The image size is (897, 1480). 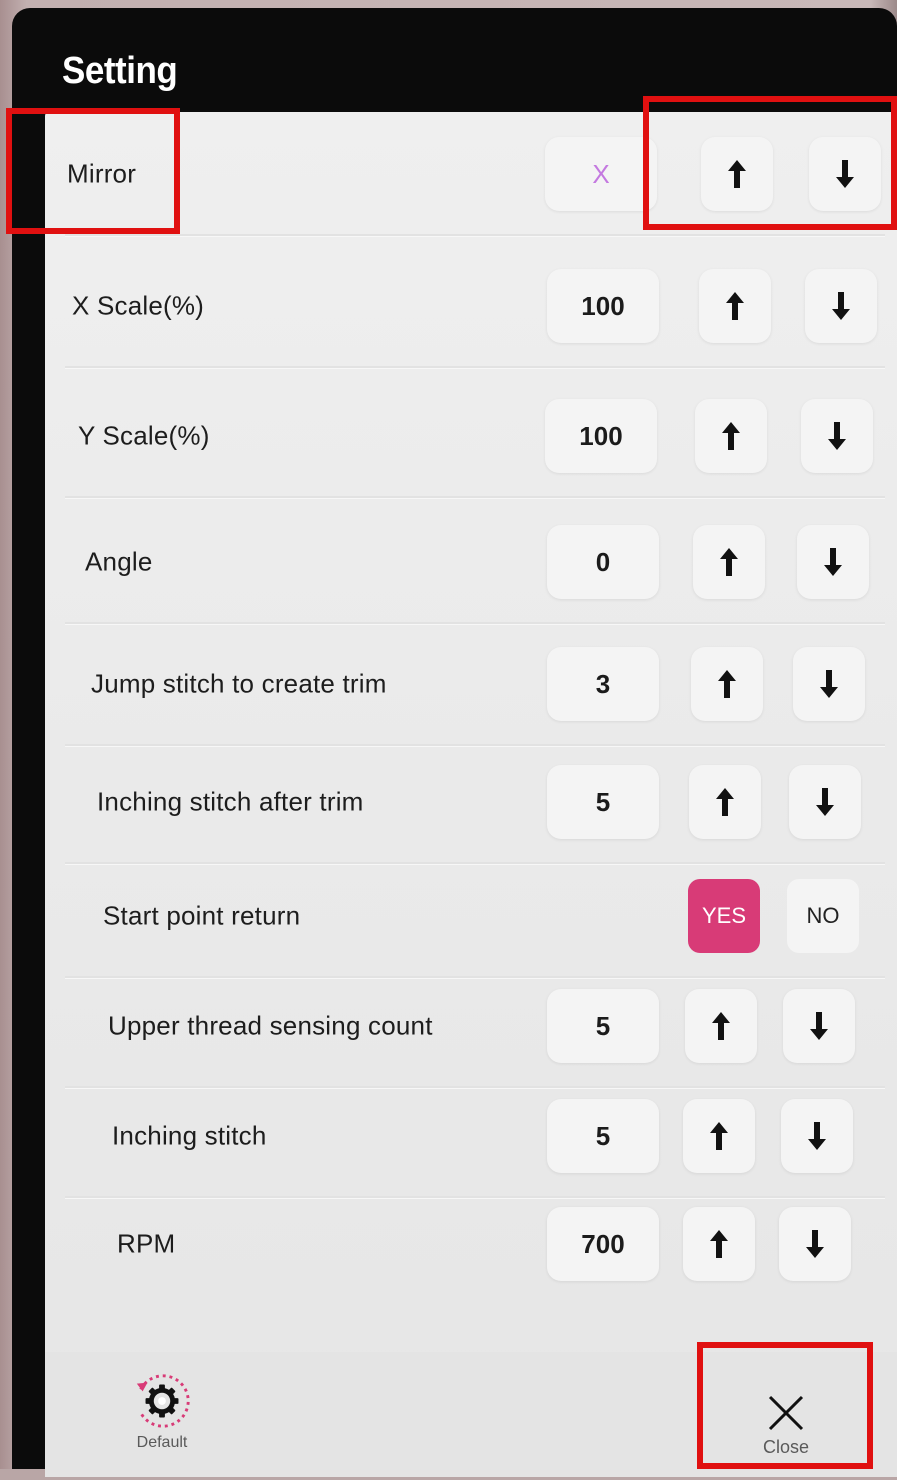 What do you see at coordinates (470, 1136) in the screenshot?
I see `setting-row-inching-stitch: Inching stitch 5` at bounding box center [470, 1136].